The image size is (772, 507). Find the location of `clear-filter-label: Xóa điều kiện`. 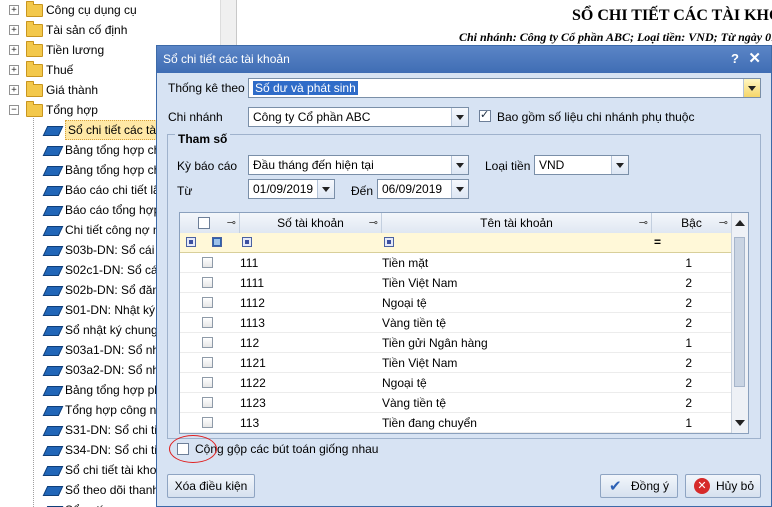

clear-filter-label: Xóa điều kiện is located at coordinates (211, 486).